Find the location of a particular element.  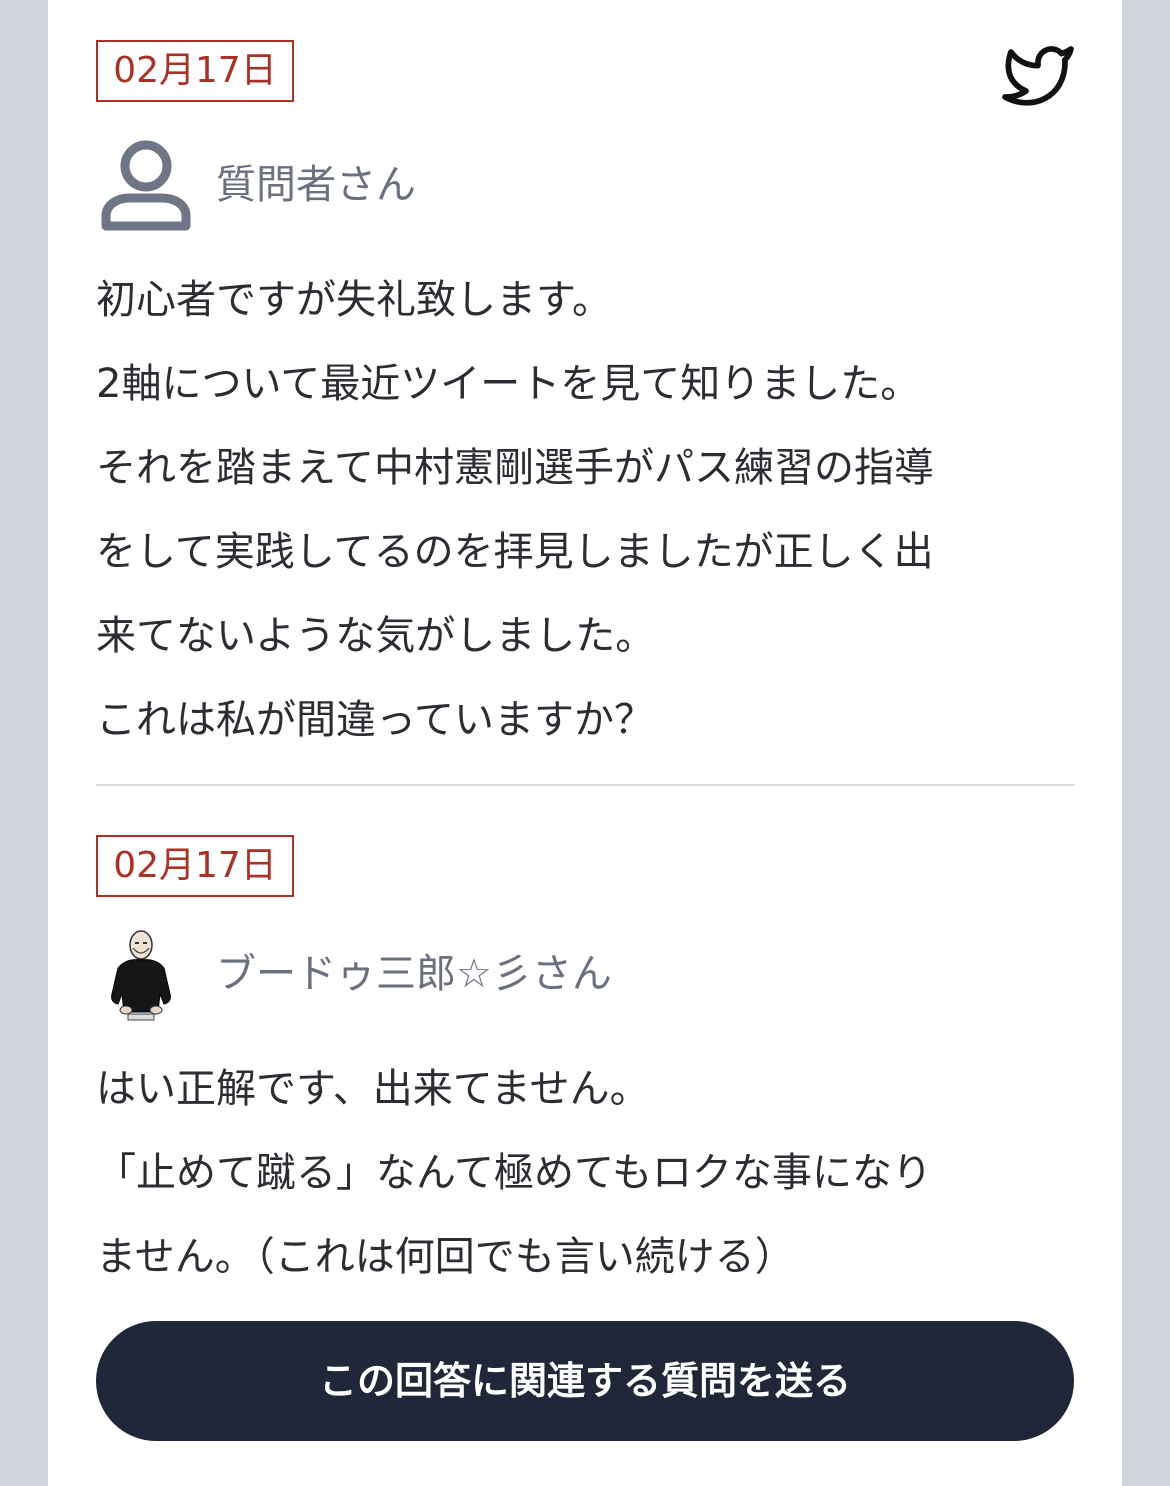

question-line: をして実践してるのを拝見しましたが正しく出 is located at coordinates (515, 552).